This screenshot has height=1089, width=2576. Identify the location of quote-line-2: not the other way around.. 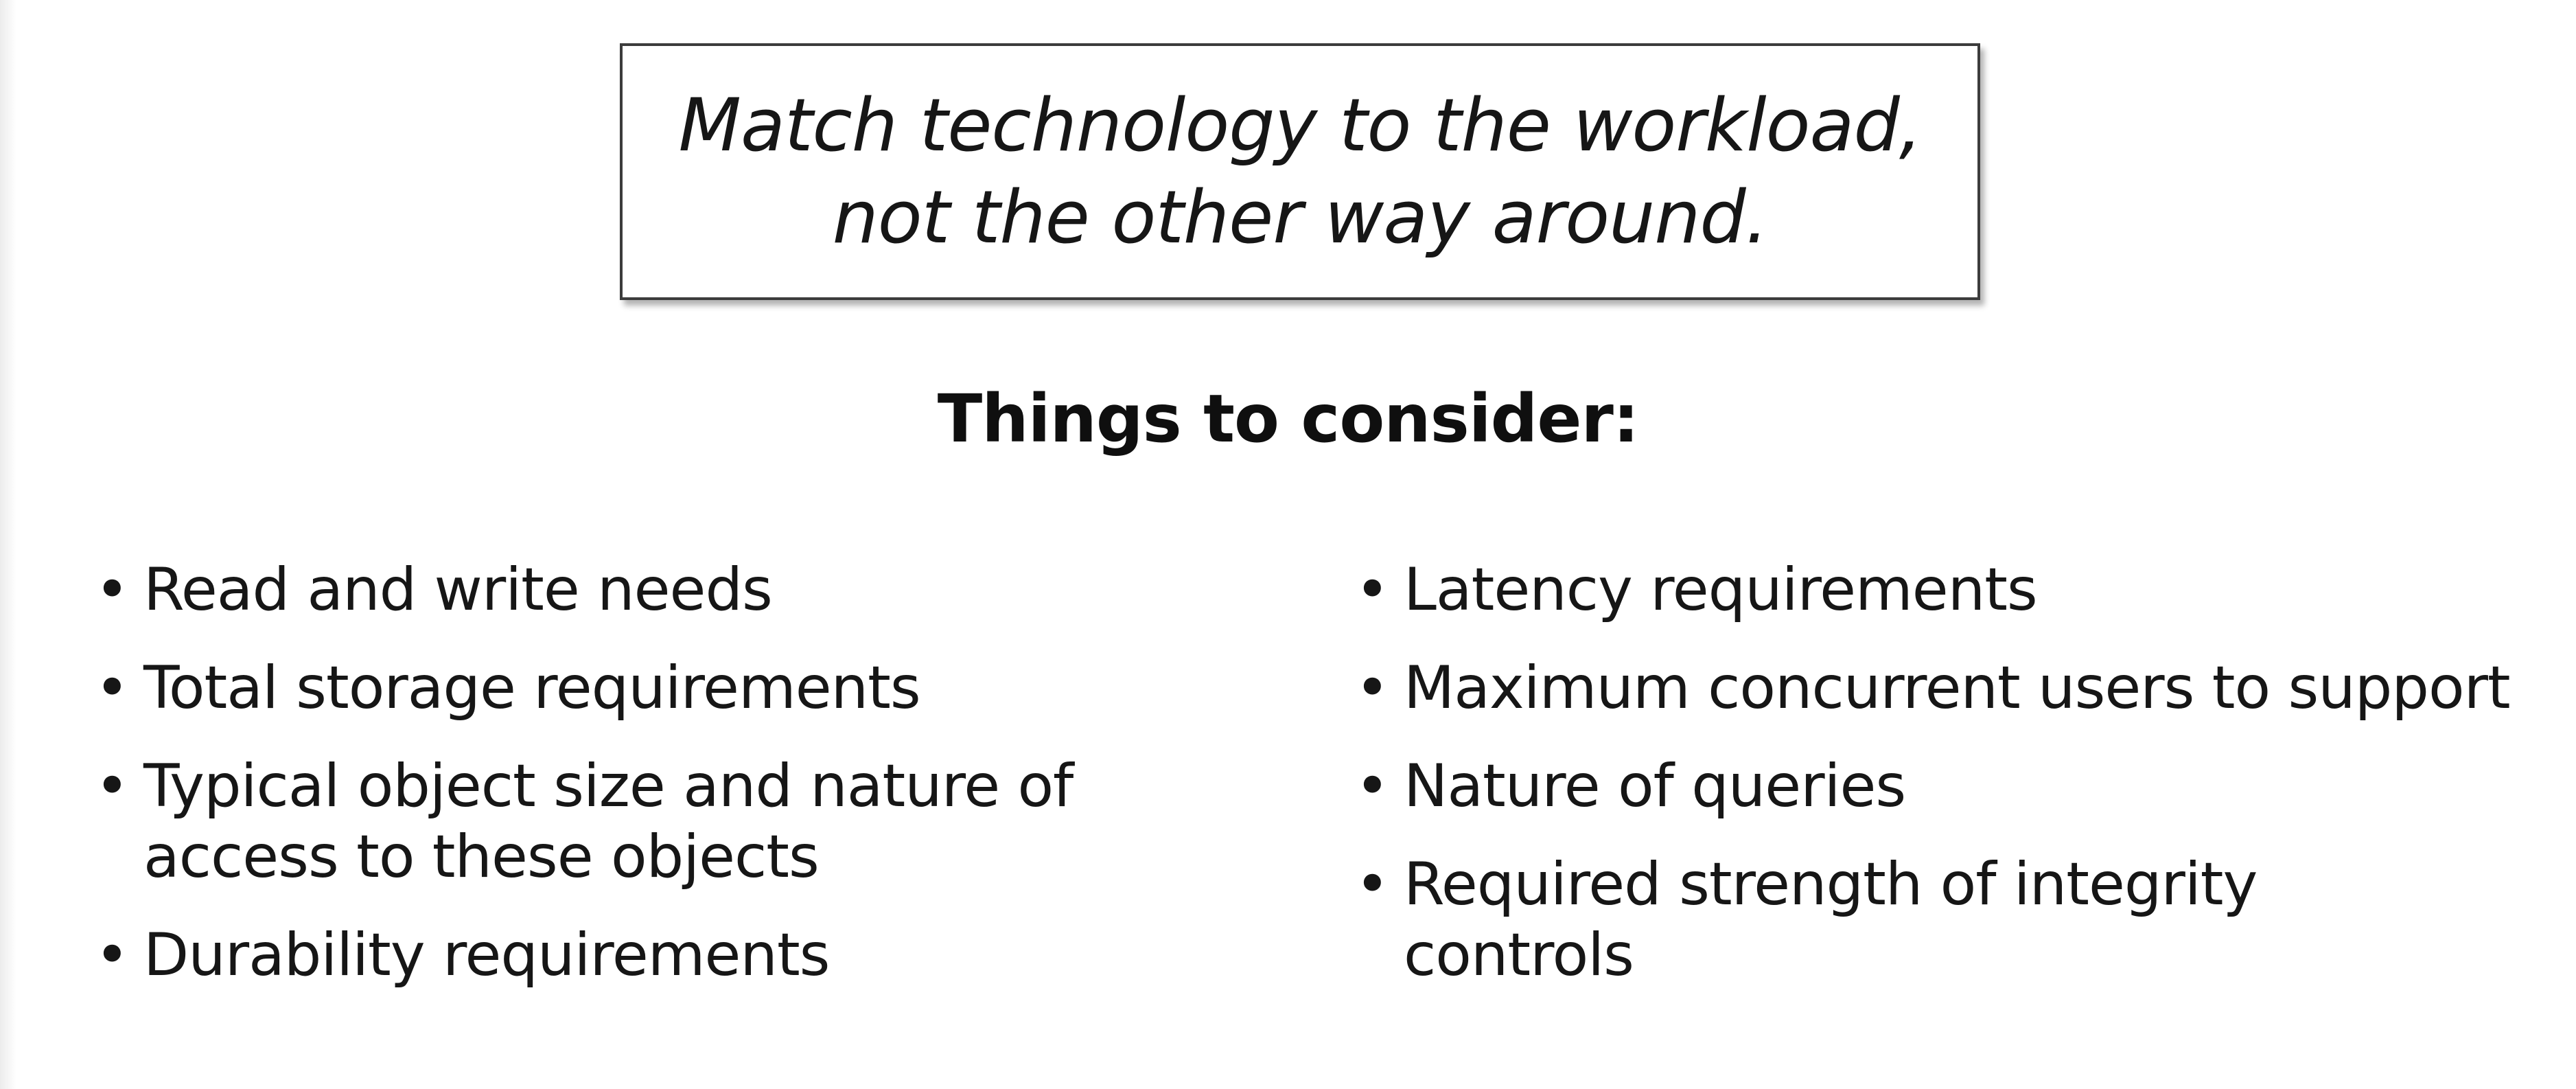
(1300, 218).